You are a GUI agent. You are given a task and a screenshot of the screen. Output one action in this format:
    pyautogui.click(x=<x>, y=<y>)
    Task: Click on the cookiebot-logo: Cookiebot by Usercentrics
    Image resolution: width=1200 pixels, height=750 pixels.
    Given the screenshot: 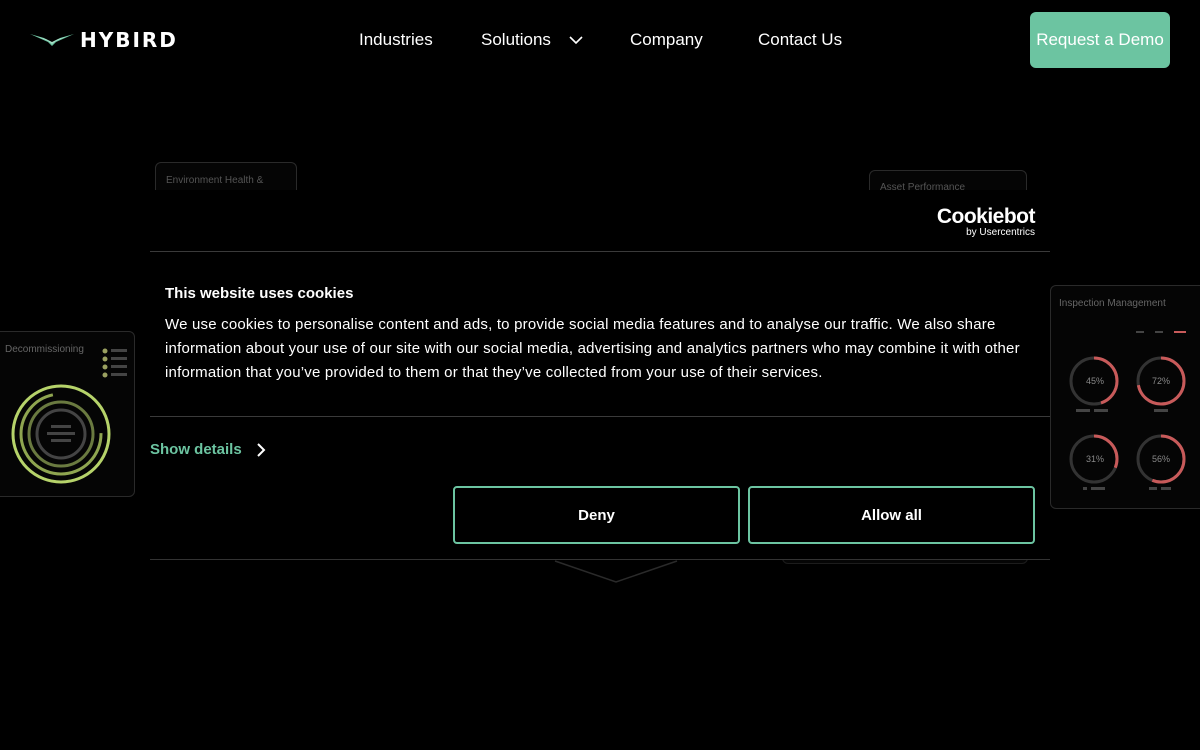 What is the action you would take?
    pyautogui.click(x=986, y=221)
    